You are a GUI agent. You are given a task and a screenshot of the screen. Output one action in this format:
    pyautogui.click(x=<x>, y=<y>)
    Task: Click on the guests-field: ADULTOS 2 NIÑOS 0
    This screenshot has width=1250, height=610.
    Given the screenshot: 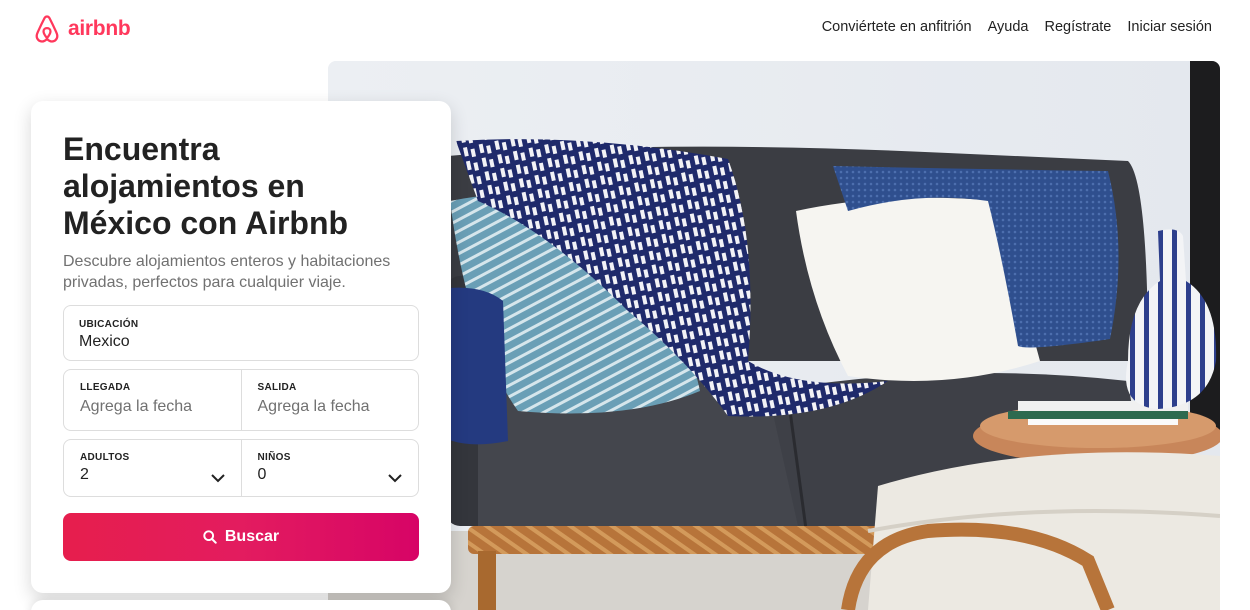 What is the action you would take?
    pyautogui.click(x=241, y=468)
    